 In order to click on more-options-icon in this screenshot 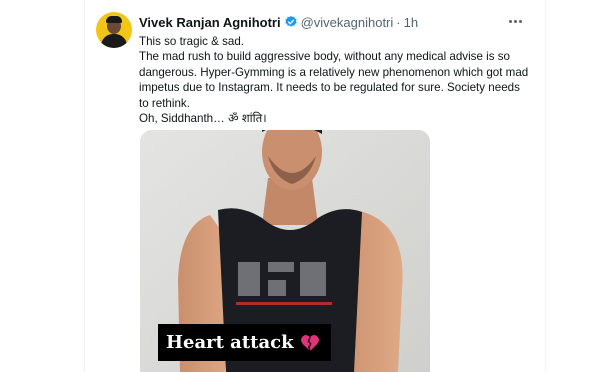, I will do `click(515, 21)`.